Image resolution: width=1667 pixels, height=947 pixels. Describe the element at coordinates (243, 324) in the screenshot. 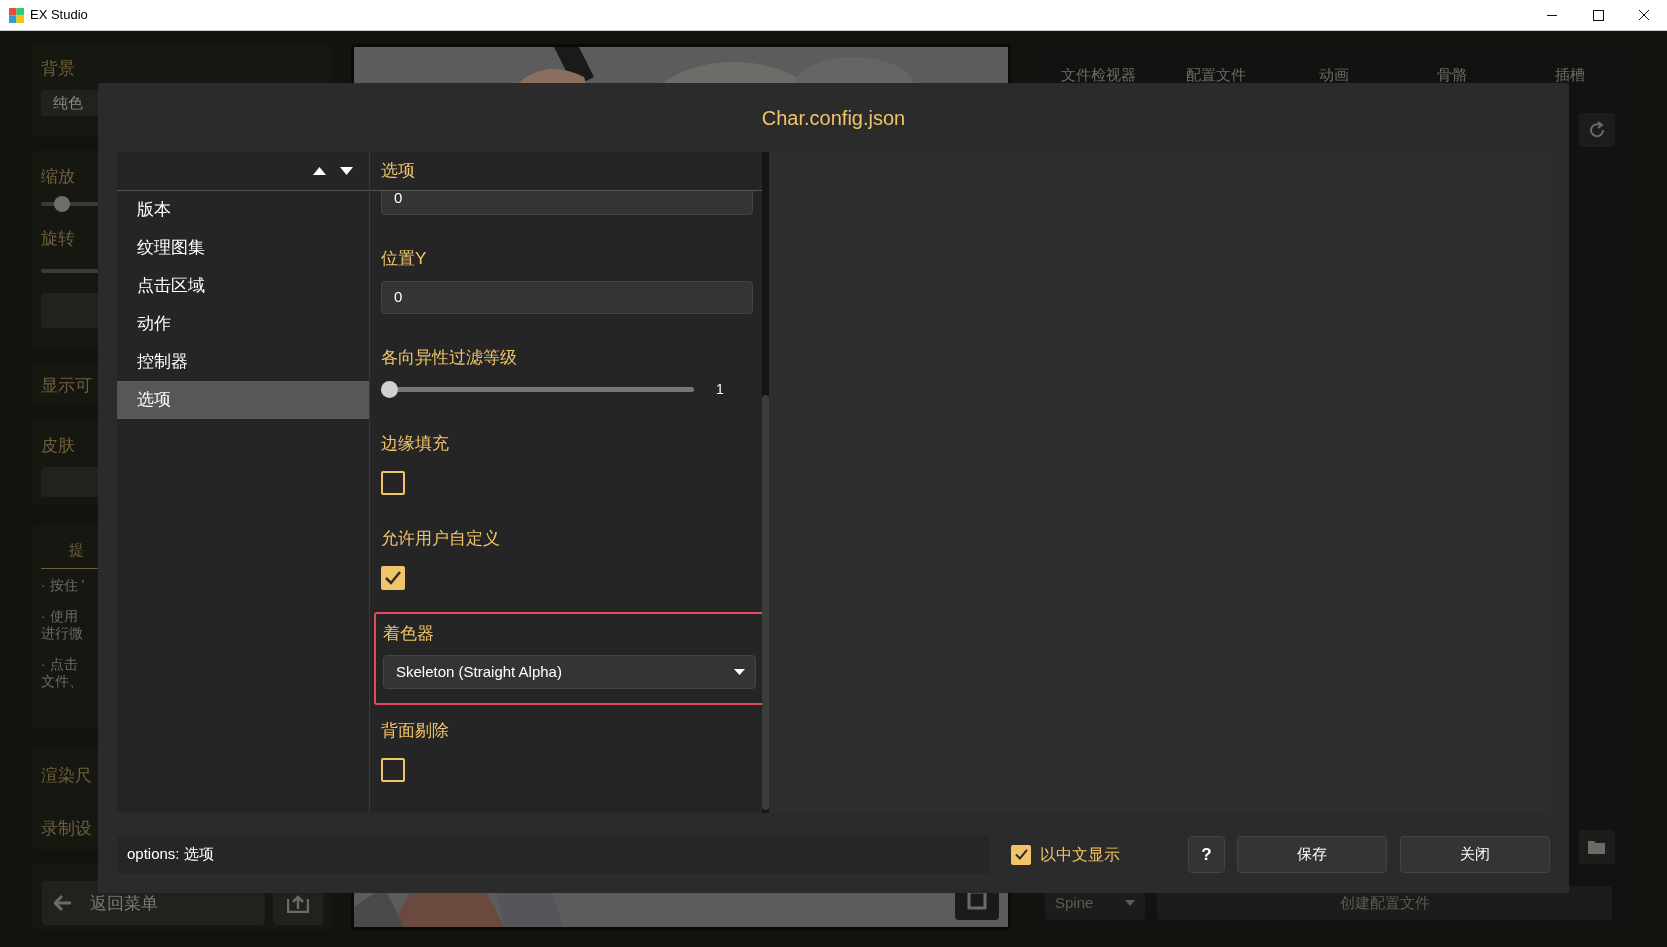

I see `nav-item: 动作` at that location.